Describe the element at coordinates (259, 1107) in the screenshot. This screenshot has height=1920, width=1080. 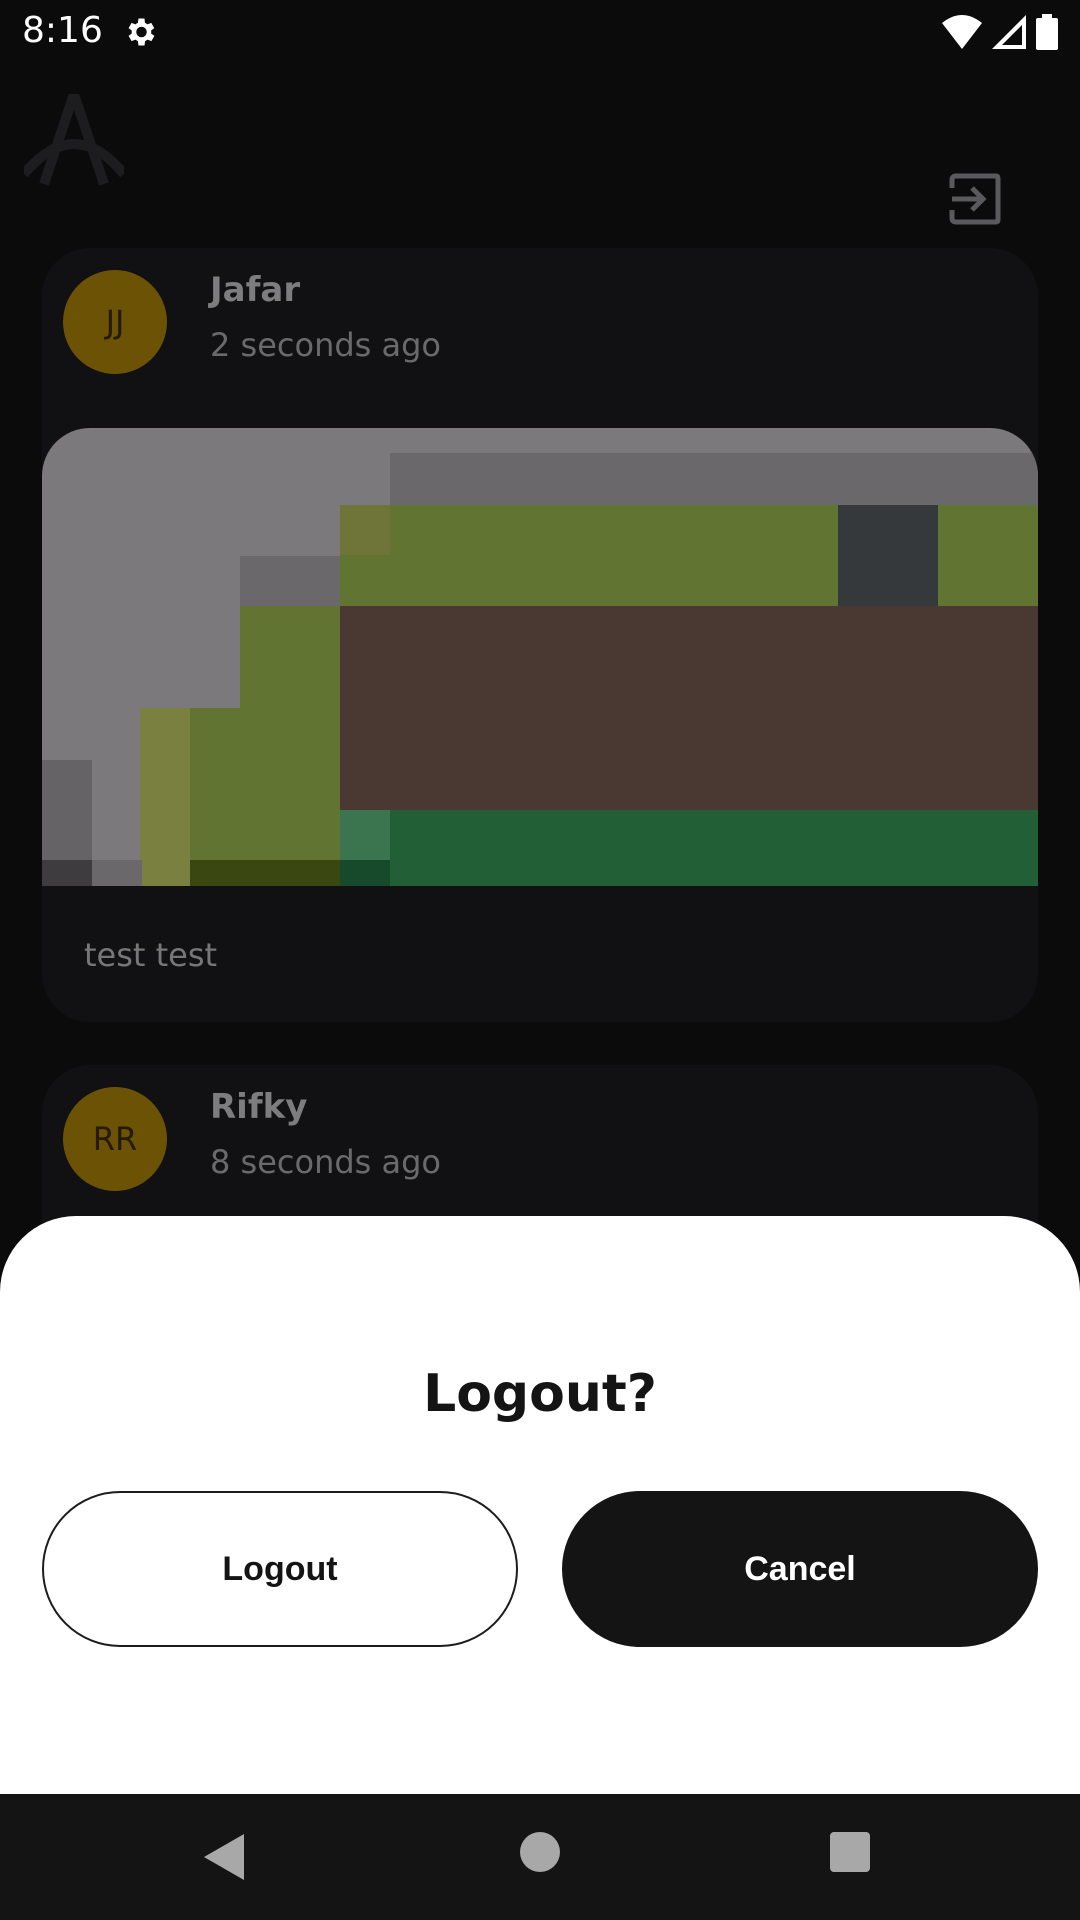
I see `post-author: Rifky` at that location.